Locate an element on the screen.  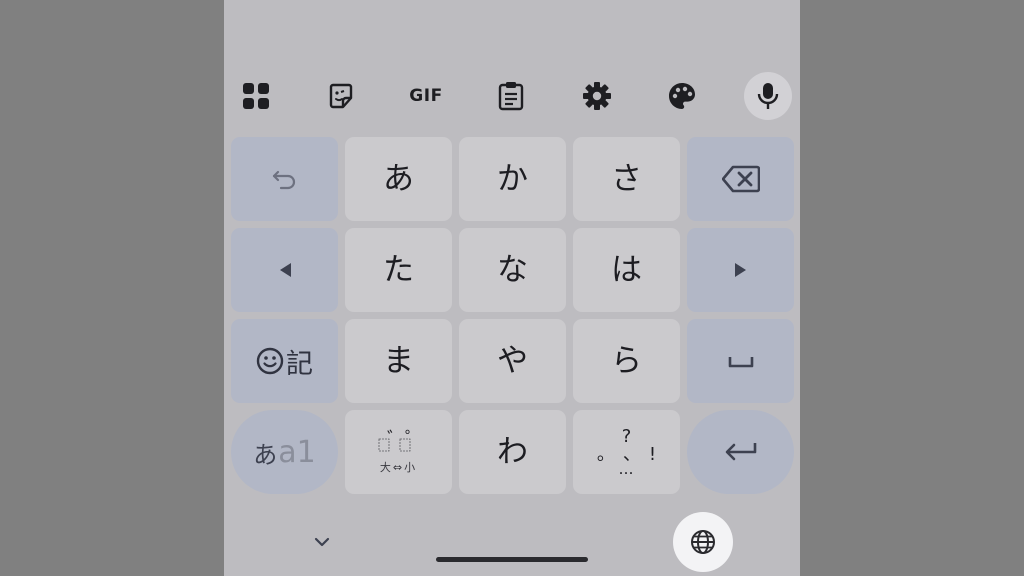
arrow-left-icon is located at coordinates (285, 270).